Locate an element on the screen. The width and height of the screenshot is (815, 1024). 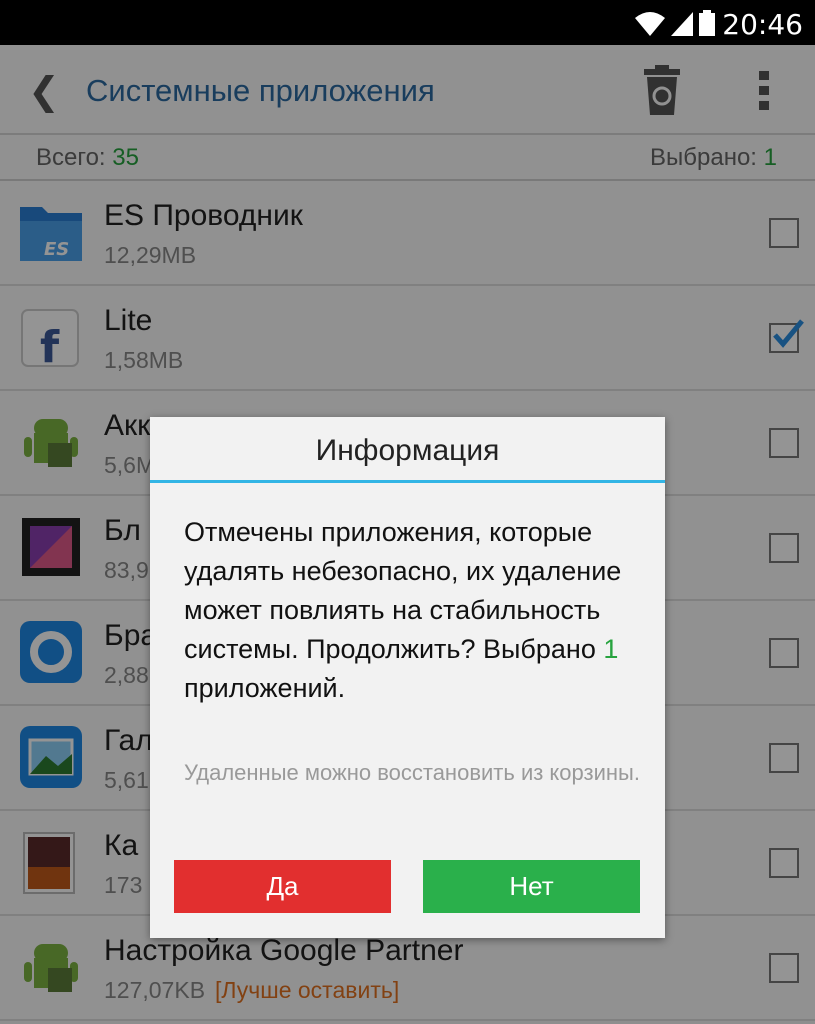
status-bar: 20:46 is located at coordinates (407, 22).